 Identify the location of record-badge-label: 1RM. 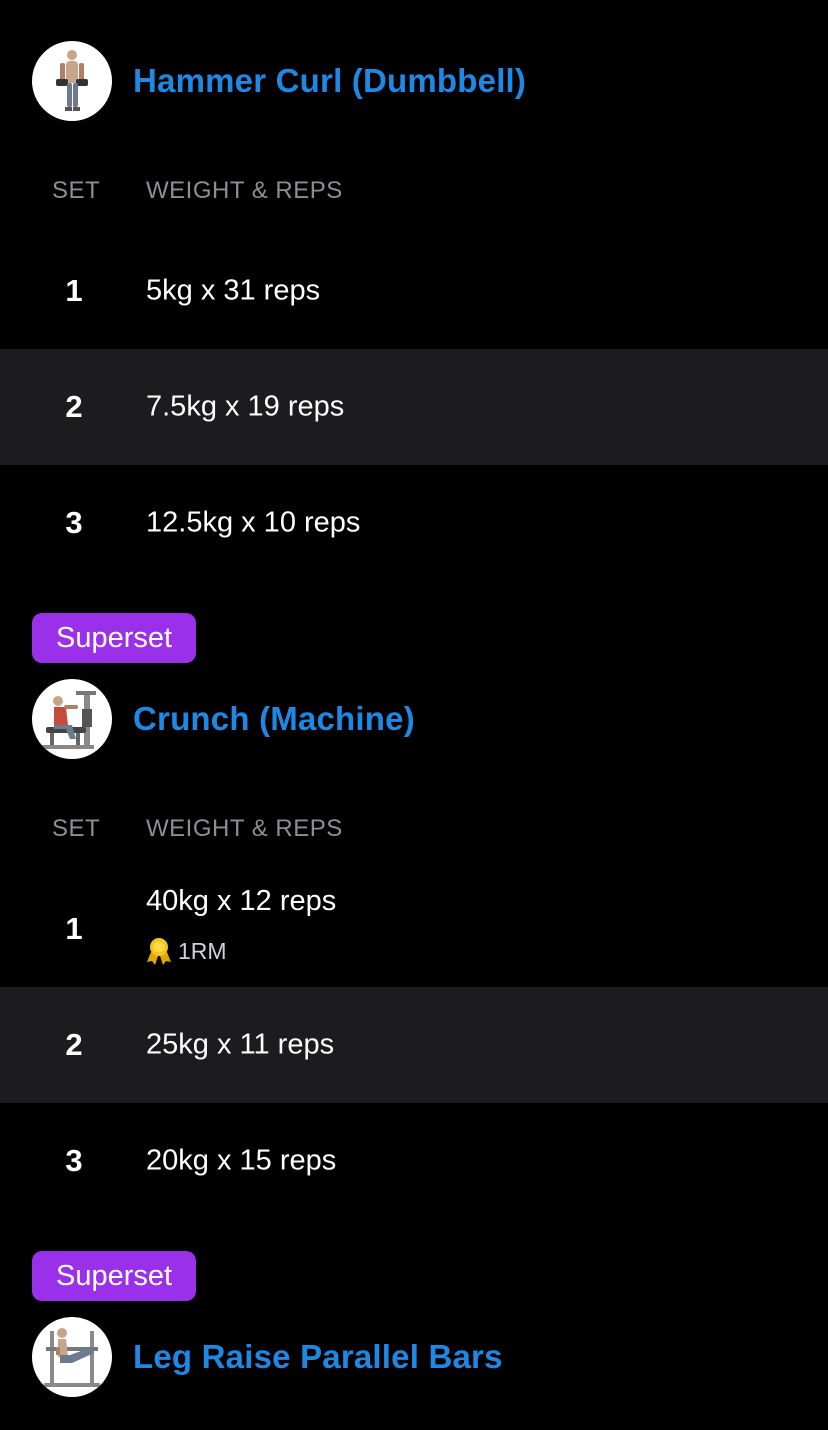
(202, 950).